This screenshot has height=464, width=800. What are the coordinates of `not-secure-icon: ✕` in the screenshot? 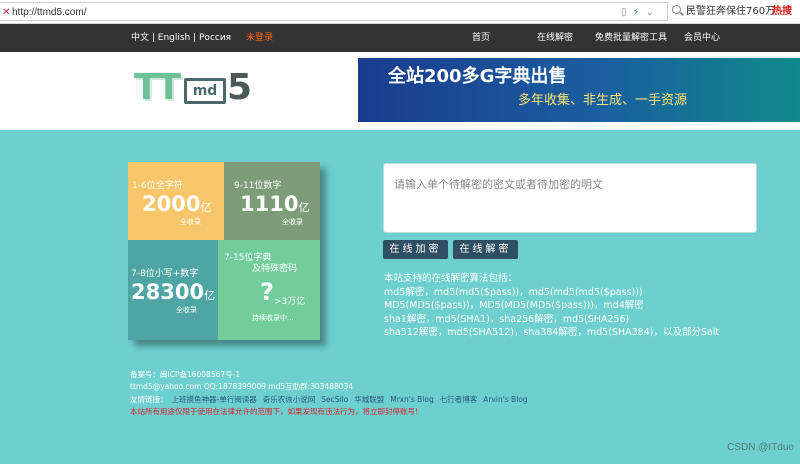 It's located at (6, 12).